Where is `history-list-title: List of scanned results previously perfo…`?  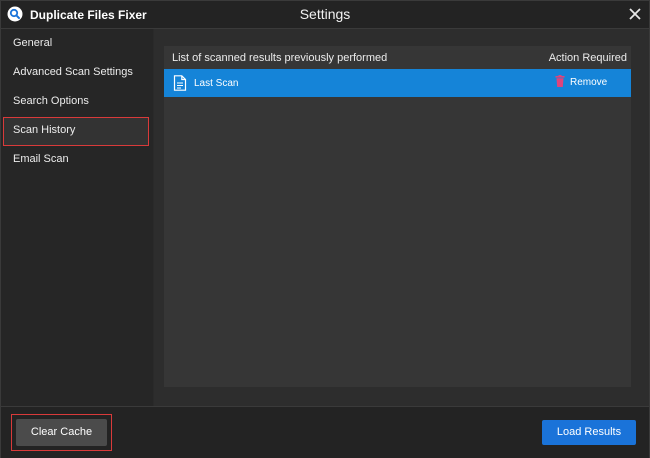
history-list-title: List of scanned results previously perfo… is located at coordinates (280, 58).